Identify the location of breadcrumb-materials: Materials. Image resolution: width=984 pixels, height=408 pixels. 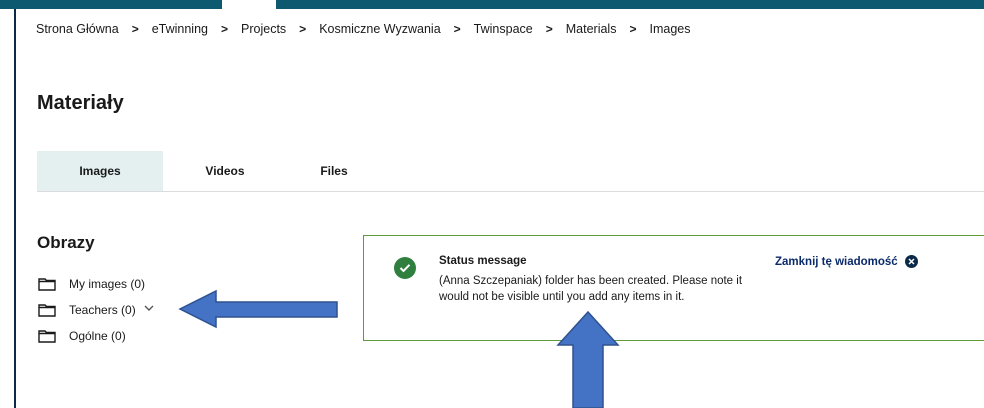
(591, 29).